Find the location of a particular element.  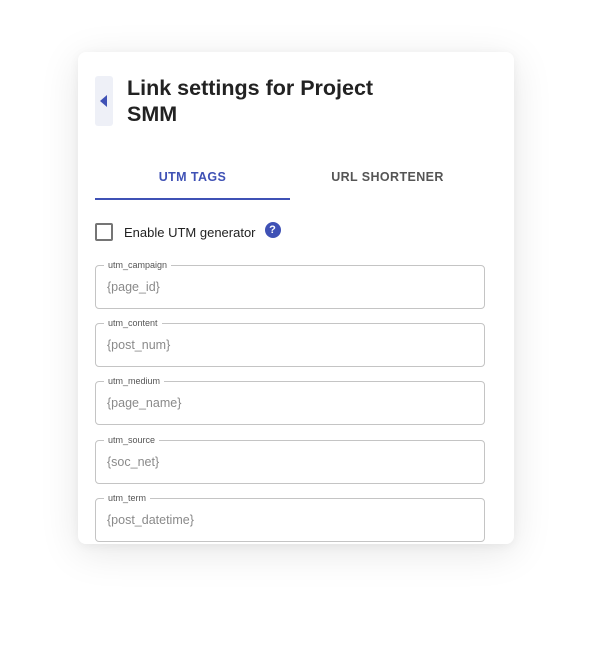

help-icon: ? is located at coordinates (272, 230).